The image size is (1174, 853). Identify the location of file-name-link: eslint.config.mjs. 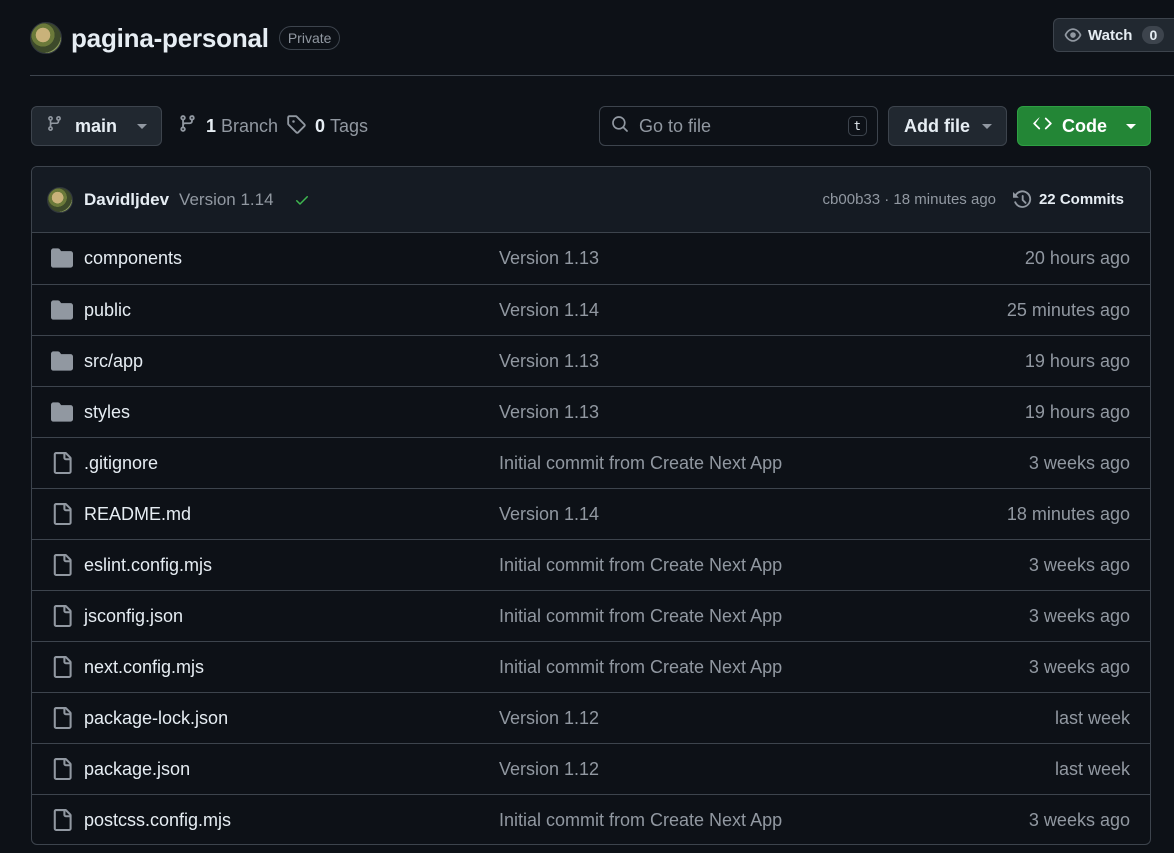
(148, 565).